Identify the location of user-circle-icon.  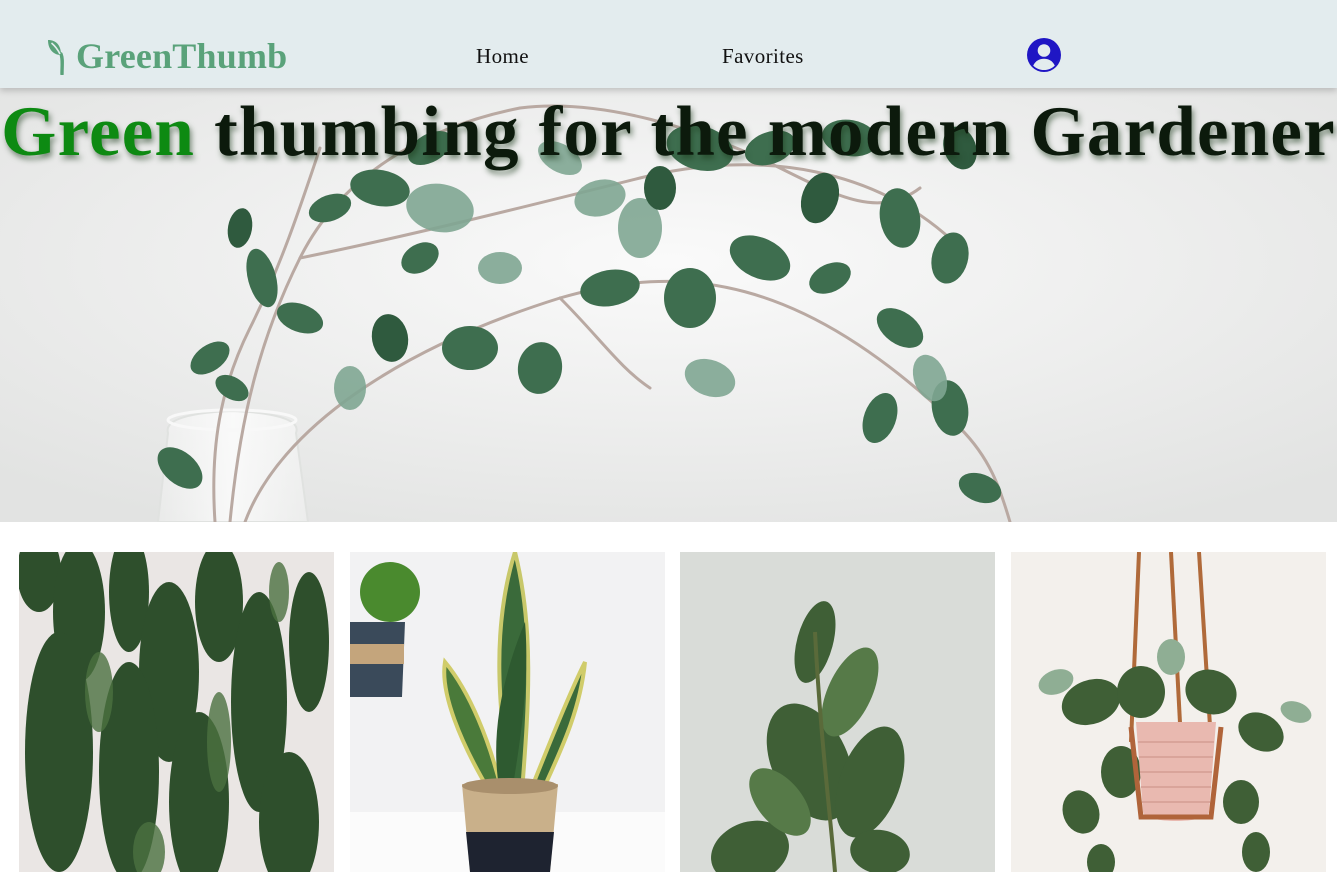
(1044, 55).